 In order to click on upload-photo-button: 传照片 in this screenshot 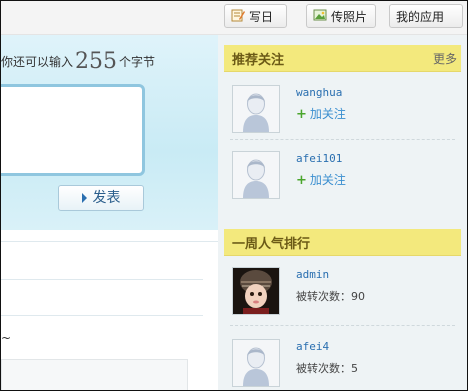, I will do `click(341, 16)`.